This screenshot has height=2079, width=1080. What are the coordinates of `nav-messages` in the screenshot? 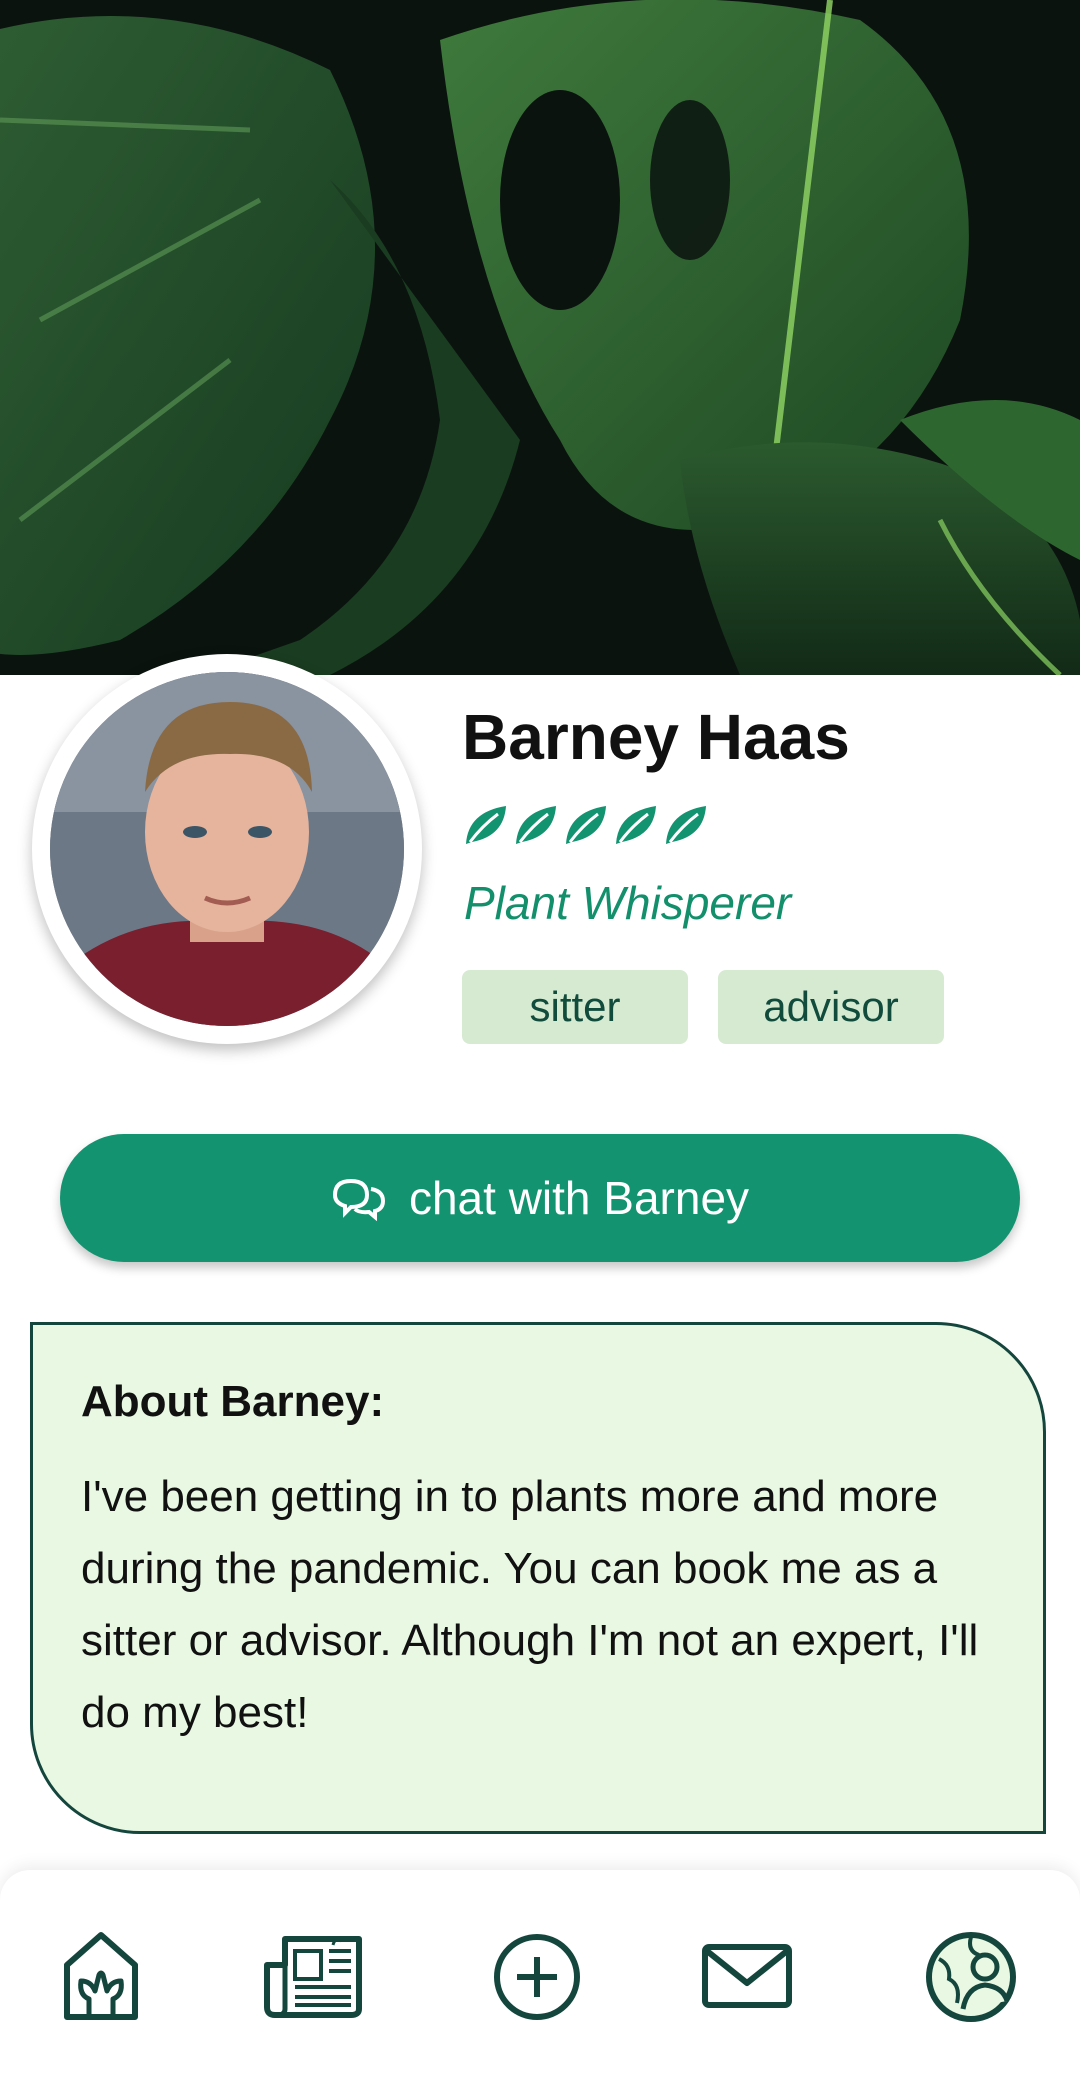 It's located at (747, 1975).